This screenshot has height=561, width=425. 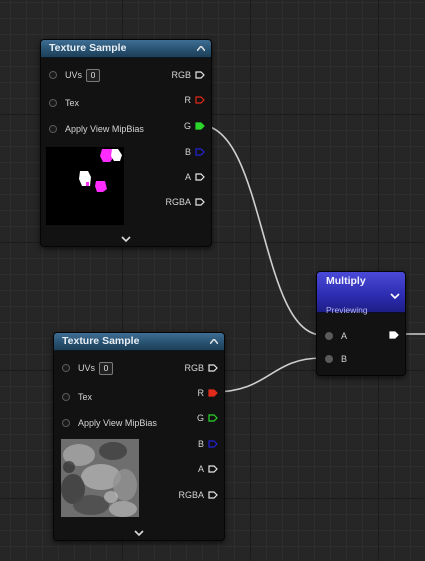 I want to click on input-label: A, so click(x=344, y=336).